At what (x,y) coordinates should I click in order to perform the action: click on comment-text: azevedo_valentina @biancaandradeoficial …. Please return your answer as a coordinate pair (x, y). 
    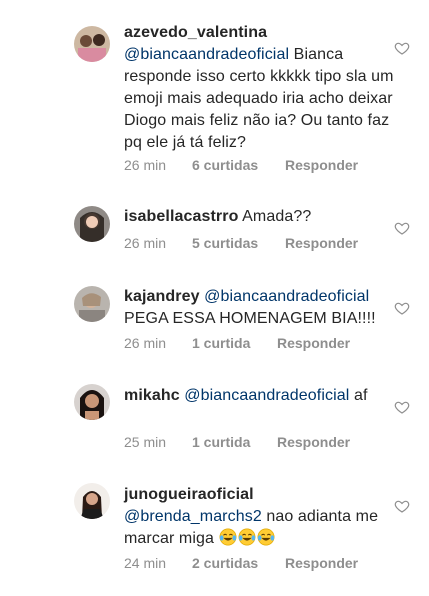
    Looking at the image, I should click on (259, 88).